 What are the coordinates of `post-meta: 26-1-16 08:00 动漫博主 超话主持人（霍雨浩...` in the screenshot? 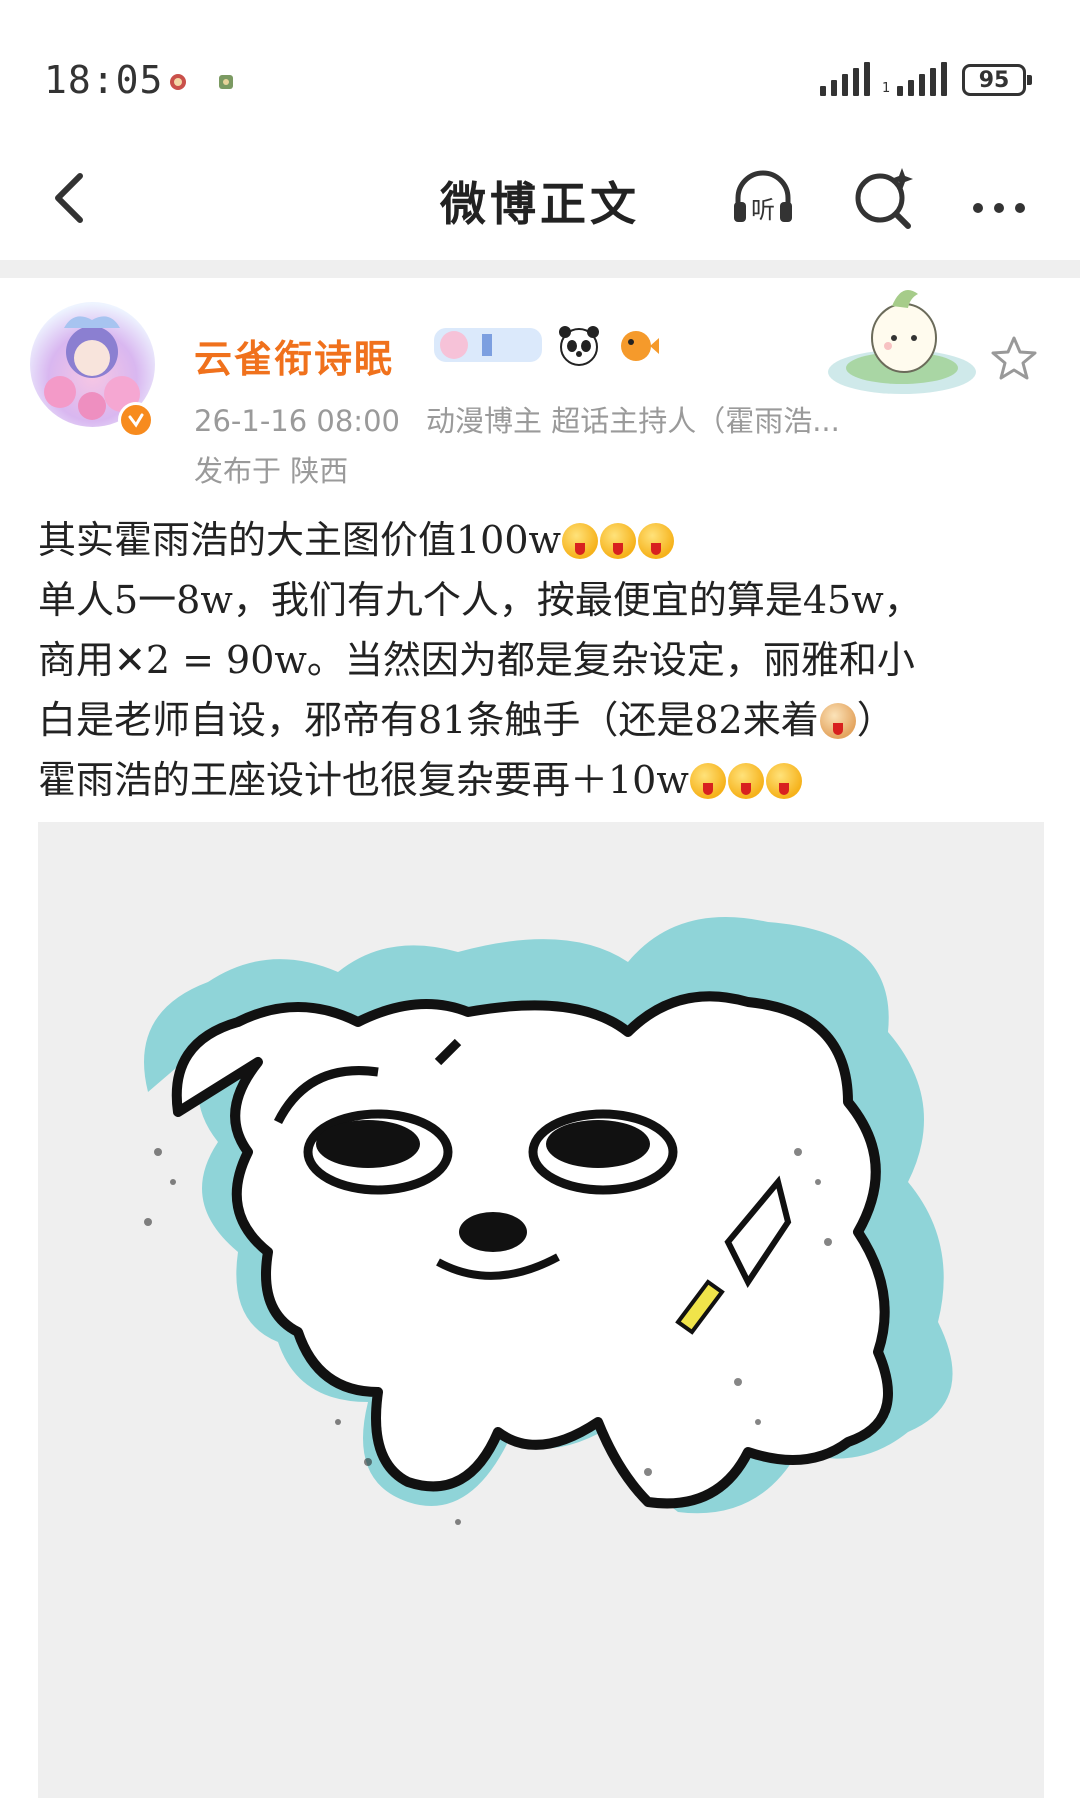 It's located at (517, 419).